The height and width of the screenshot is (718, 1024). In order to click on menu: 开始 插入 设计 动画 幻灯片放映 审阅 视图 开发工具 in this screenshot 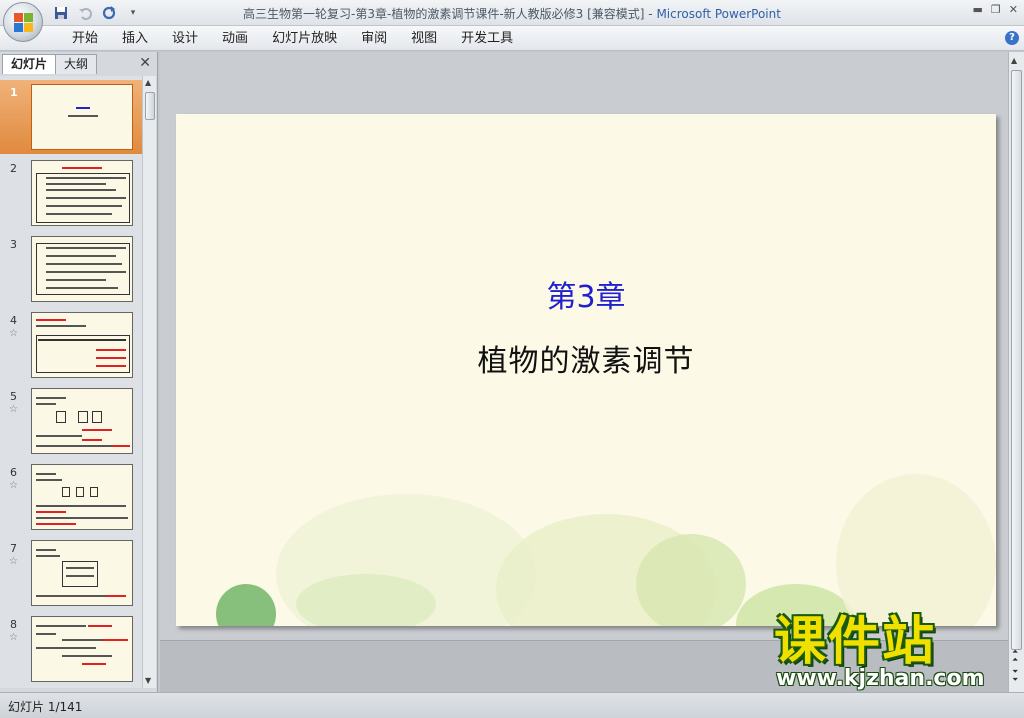, I will do `click(292, 39)`.